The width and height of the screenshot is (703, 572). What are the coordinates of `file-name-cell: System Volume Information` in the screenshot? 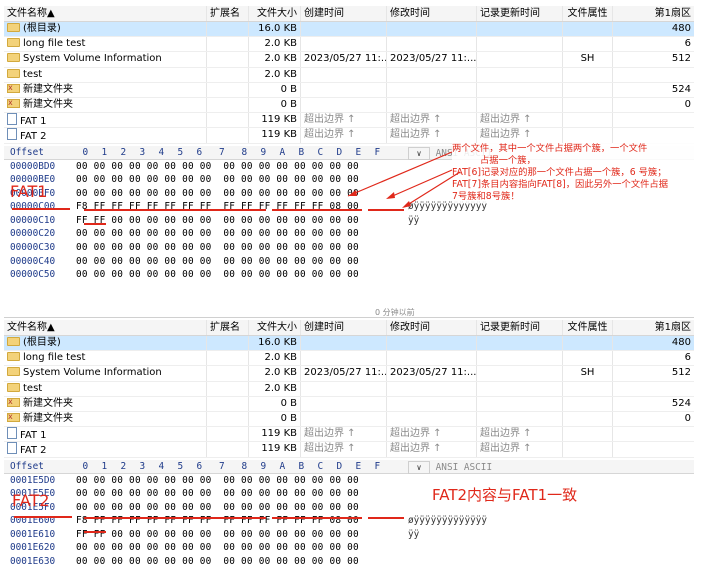 It's located at (105, 373).